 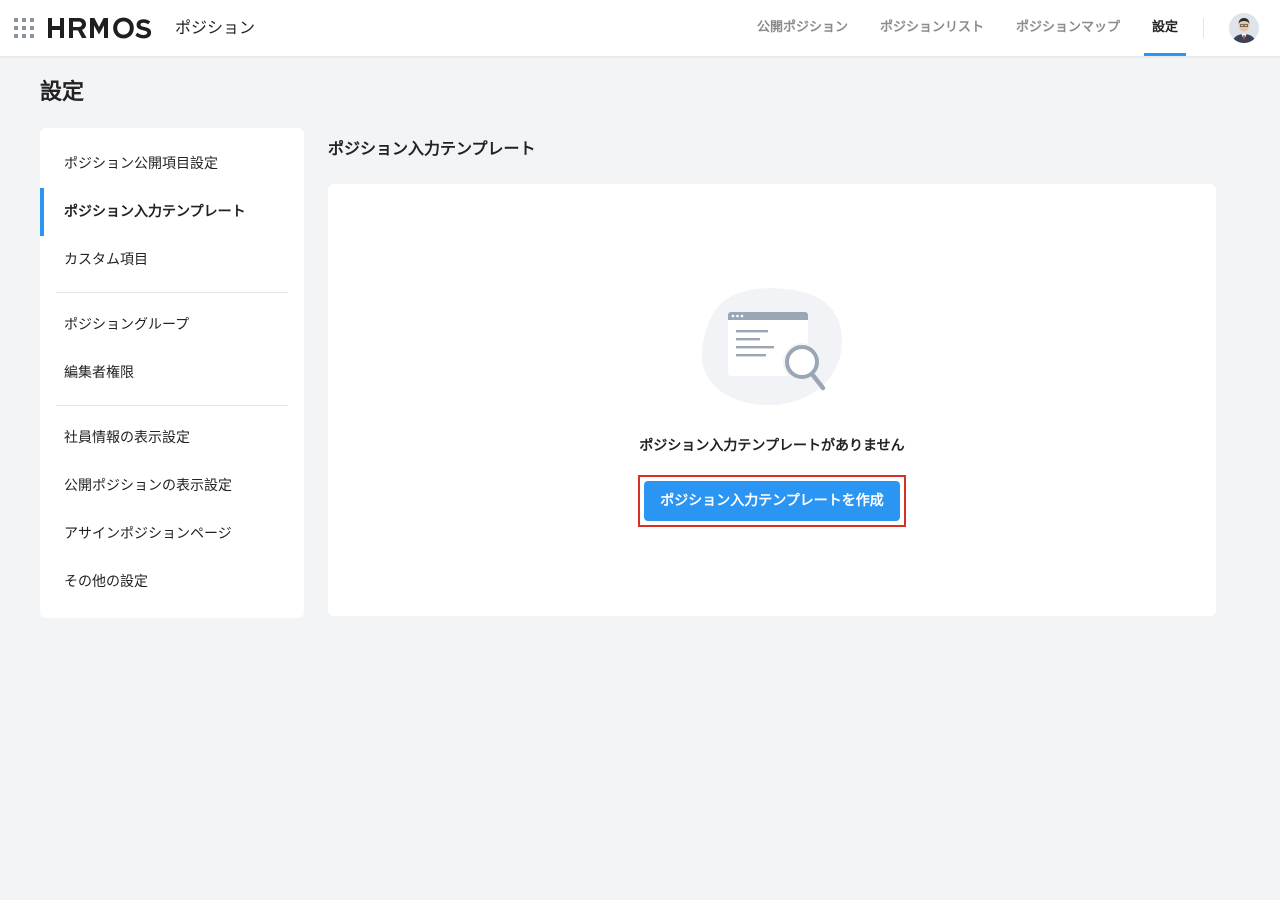 What do you see at coordinates (62, 92) in the screenshot?
I see `page-title: 設定` at bounding box center [62, 92].